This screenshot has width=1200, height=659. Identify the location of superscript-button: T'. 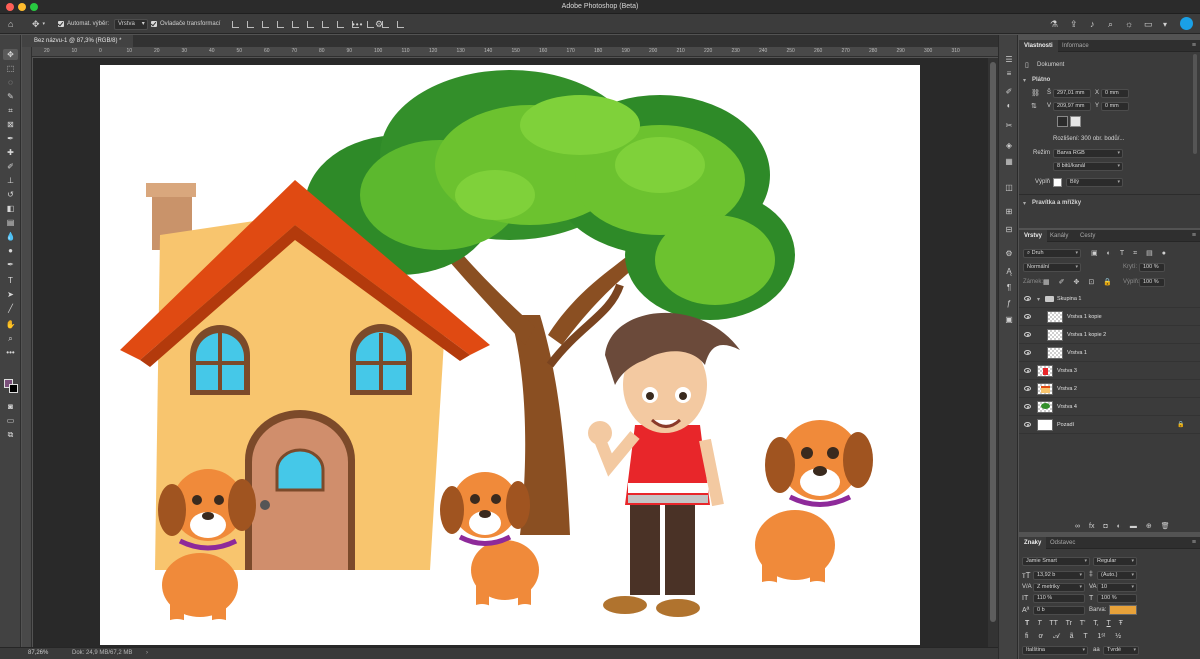
(1083, 623).